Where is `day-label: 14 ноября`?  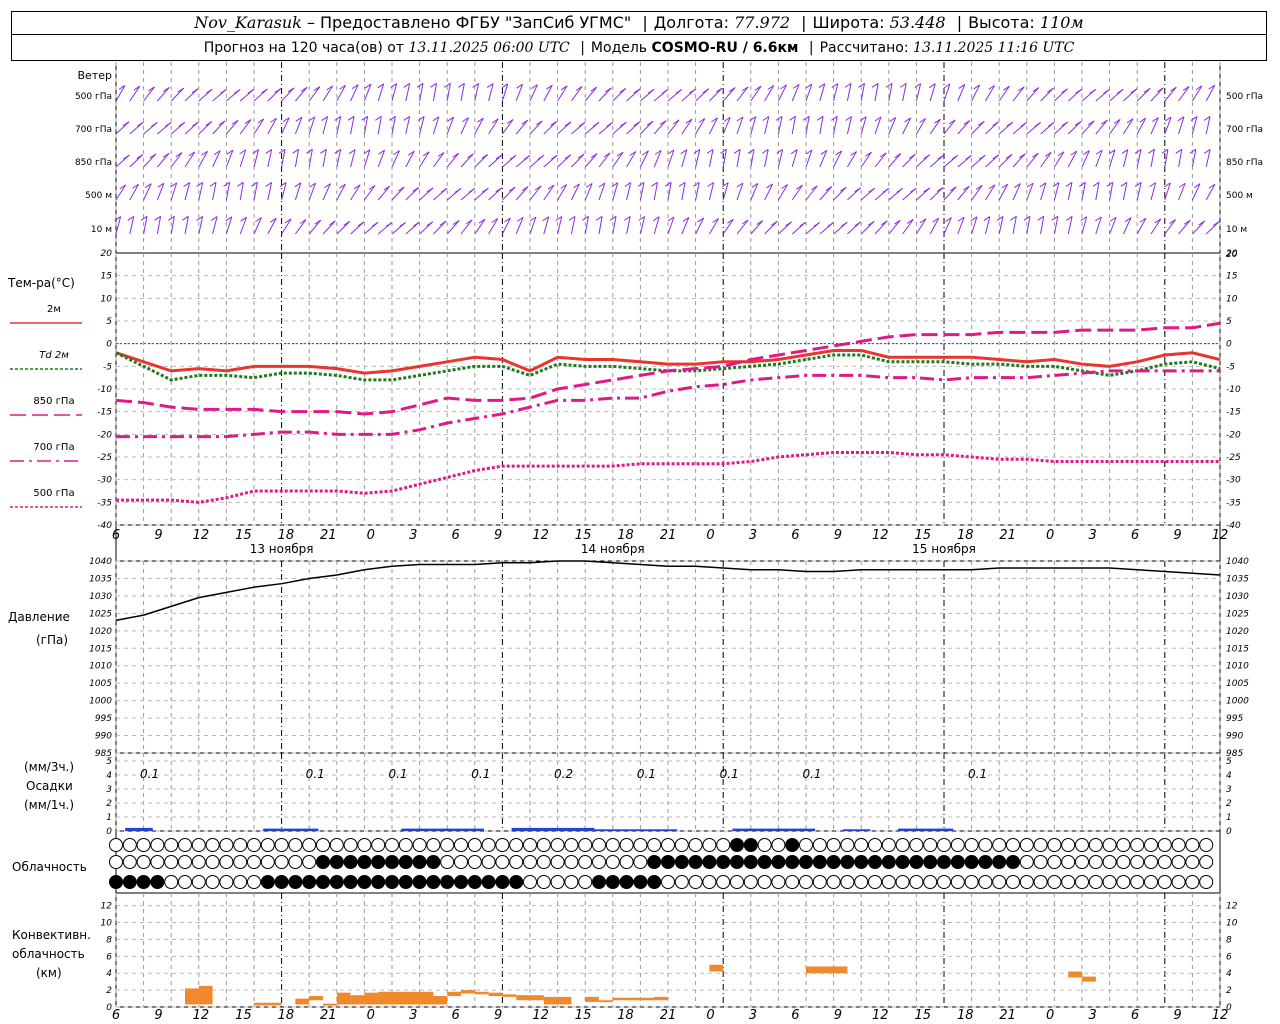 day-label: 14 ноября is located at coordinates (613, 549).